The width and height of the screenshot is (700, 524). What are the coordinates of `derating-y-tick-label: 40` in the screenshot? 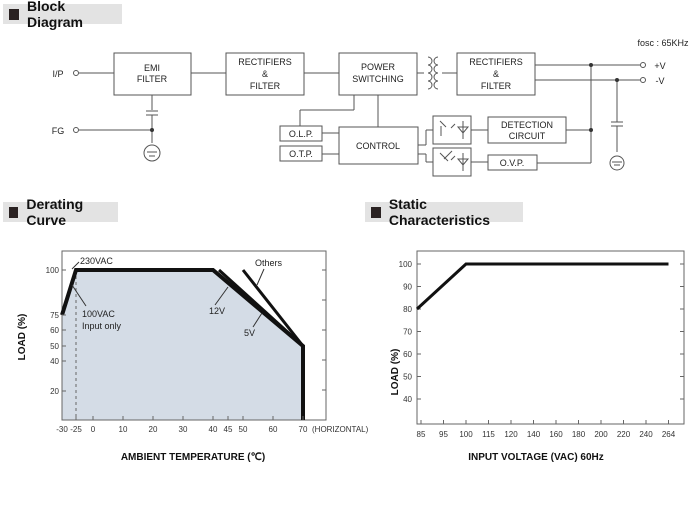 It's located at (54, 361).